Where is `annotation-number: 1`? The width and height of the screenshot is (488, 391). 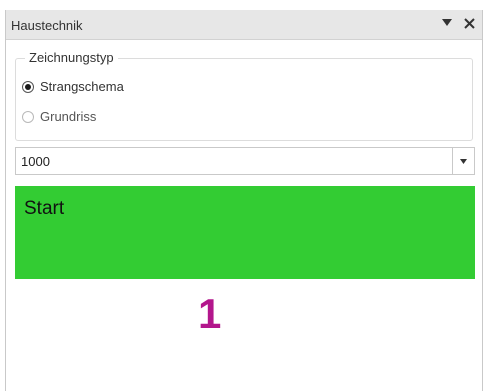
annotation-number: 1 is located at coordinates (210, 313).